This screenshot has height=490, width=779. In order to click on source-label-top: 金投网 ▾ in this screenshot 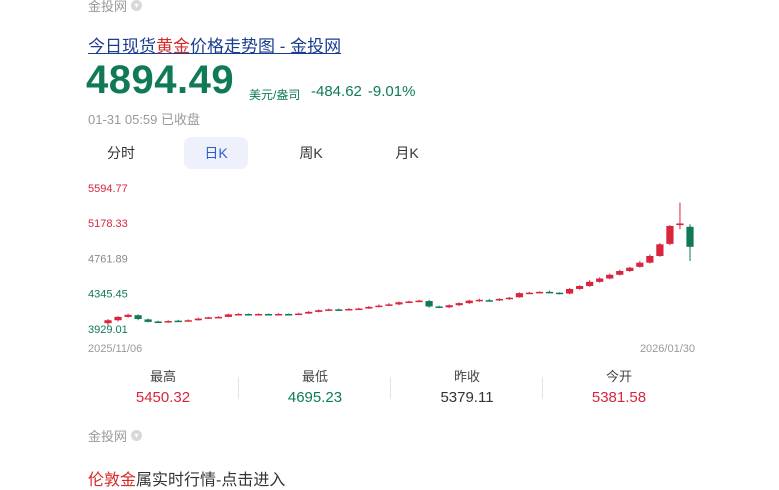, I will do `click(115, 7)`.